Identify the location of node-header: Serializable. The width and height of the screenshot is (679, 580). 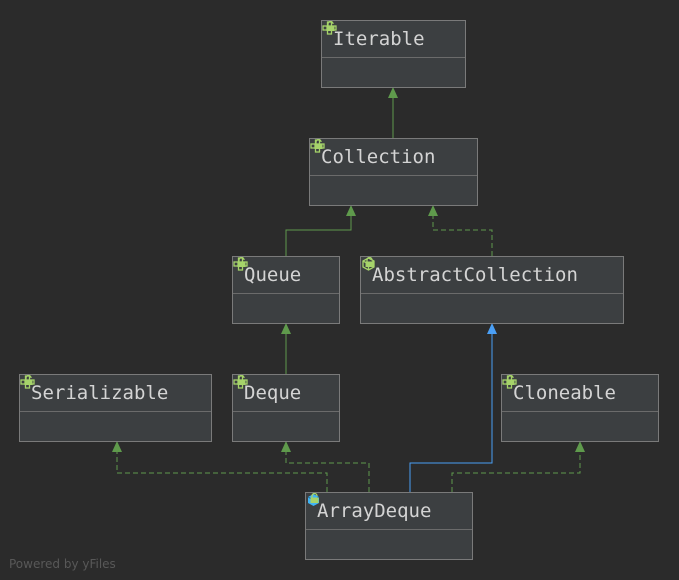
(115, 393).